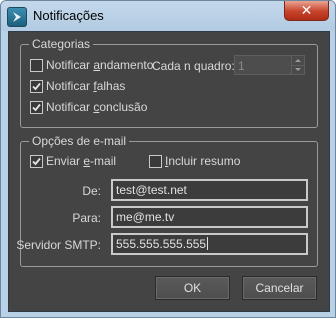 The height and width of the screenshot is (318, 336). I want to click on smtp-value: 555.555.555.555, so click(161, 244).